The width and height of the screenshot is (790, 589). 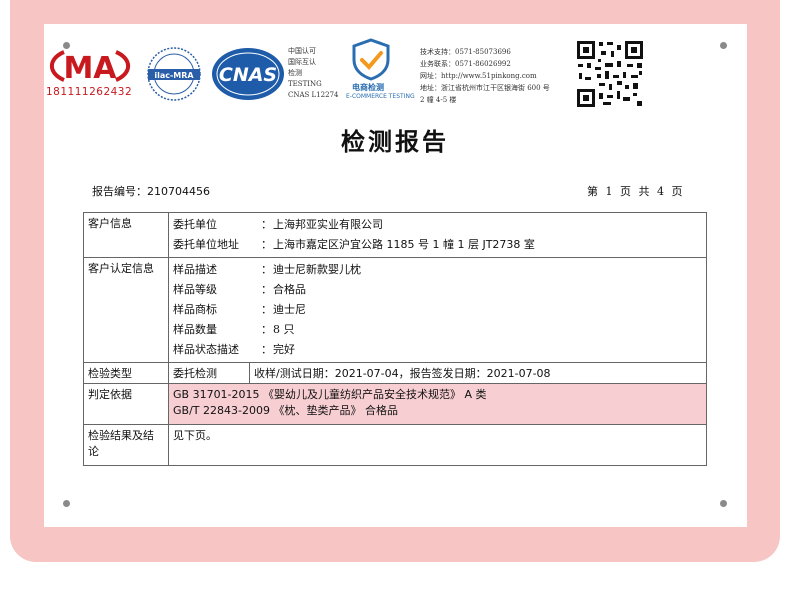 I want to click on cnas-line: TESTING, so click(x=305, y=84).